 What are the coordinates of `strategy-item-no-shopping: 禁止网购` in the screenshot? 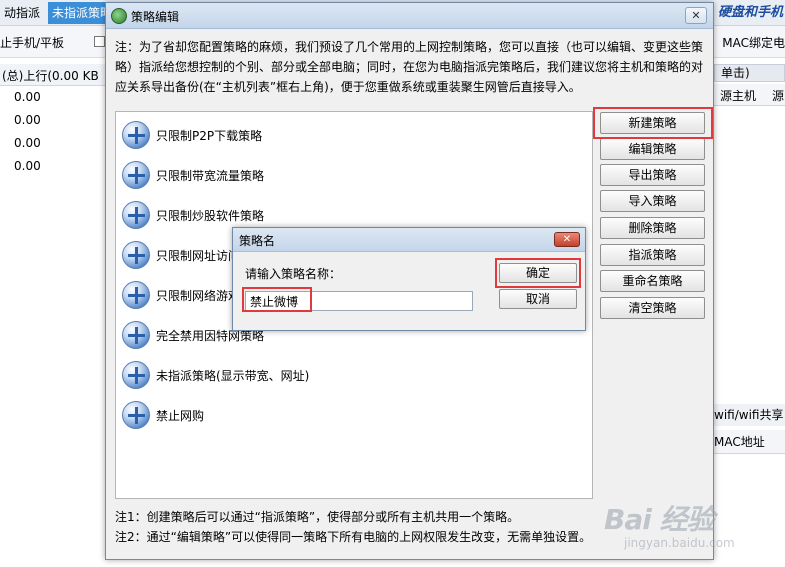 It's located at (337, 415).